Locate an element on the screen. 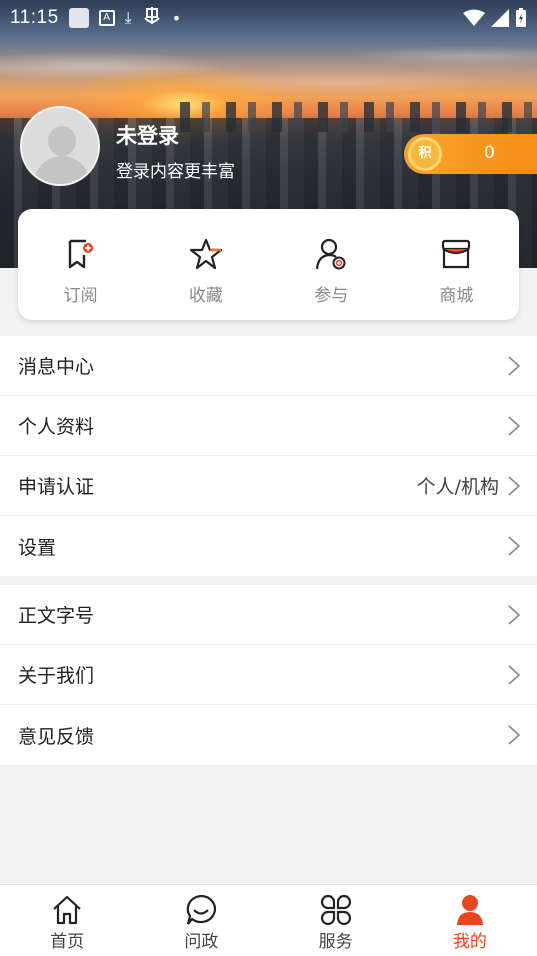  menu-item-label: 正文字号 is located at coordinates (56, 616).